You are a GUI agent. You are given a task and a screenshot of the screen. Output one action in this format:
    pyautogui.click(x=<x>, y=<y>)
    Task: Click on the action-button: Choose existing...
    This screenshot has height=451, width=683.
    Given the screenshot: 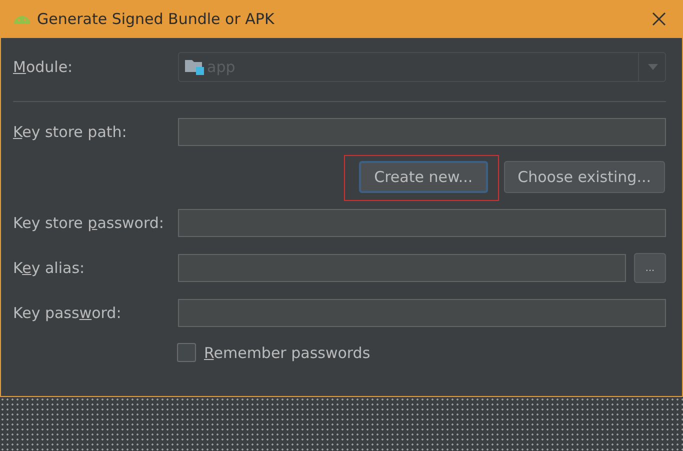 What is the action you would take?
    pyautogui.click(x=584, y=177)
    